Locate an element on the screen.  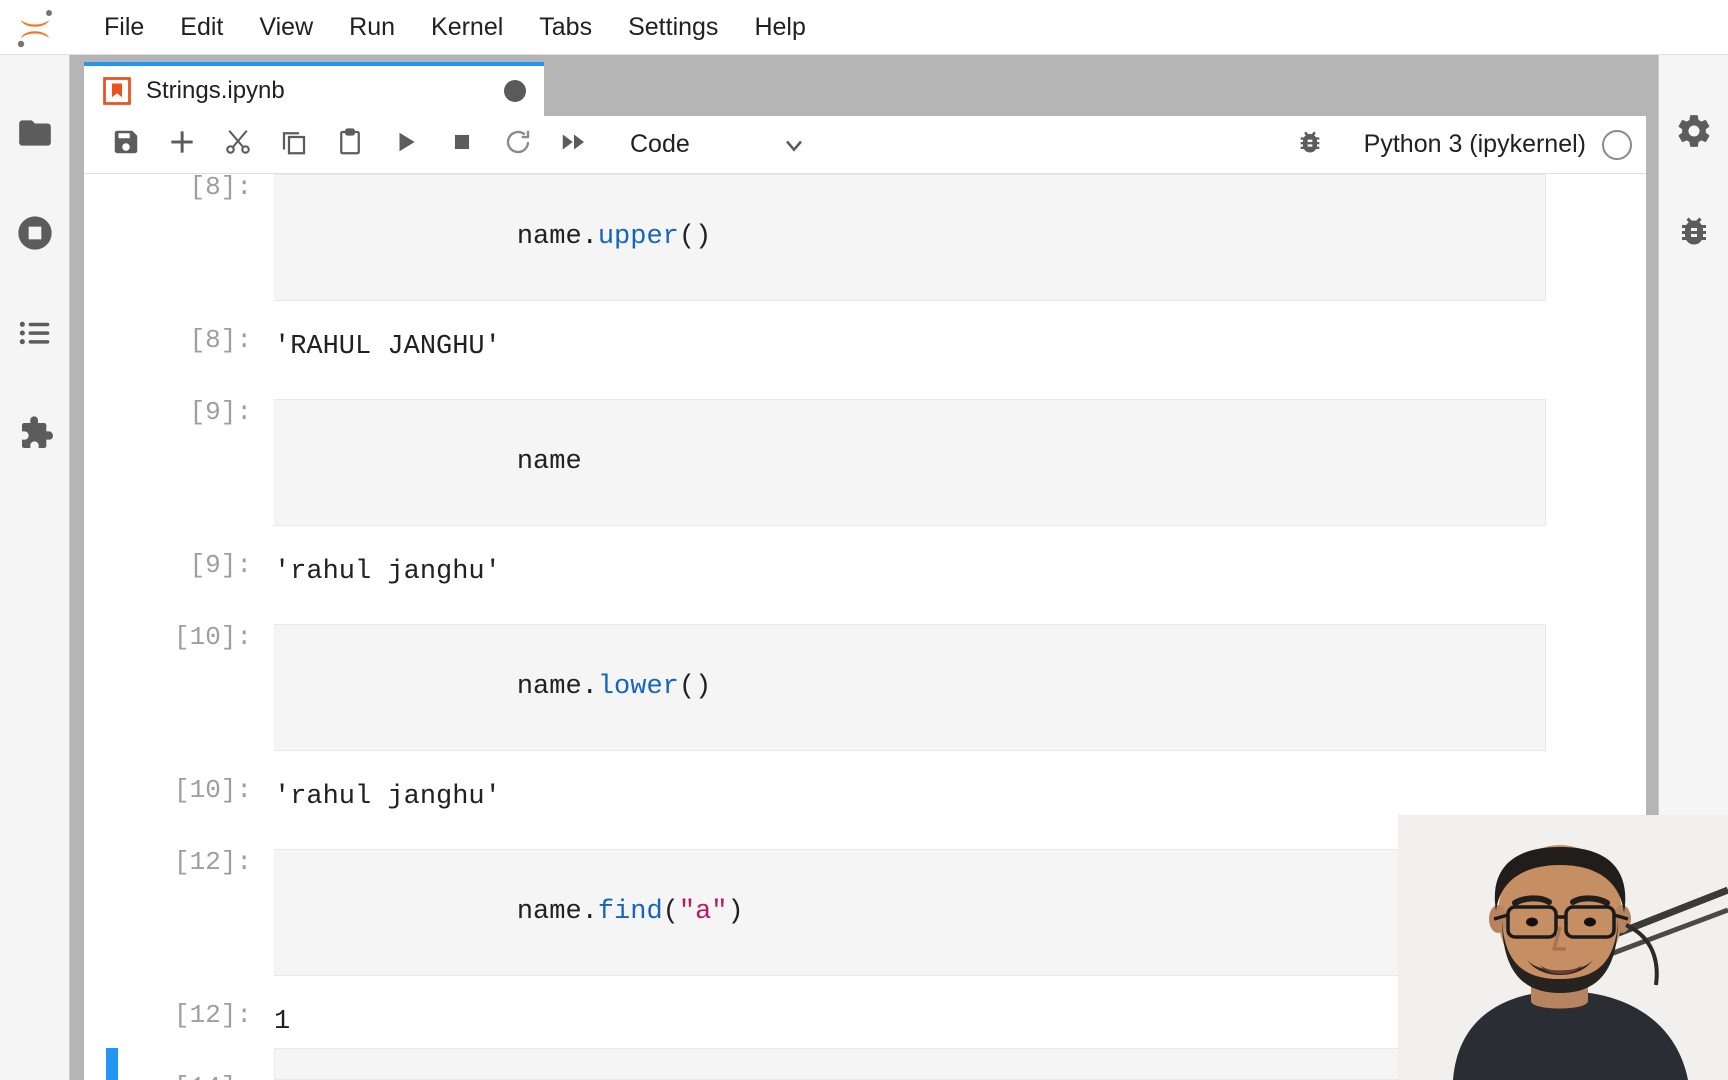
copy-cell-button is located at coordinates (294, 145).